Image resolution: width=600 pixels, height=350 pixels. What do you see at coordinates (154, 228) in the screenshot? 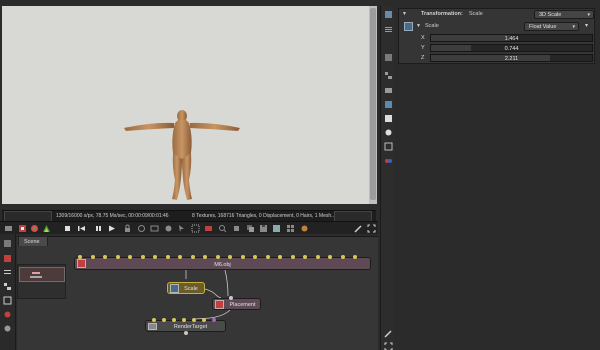
I see `white-balance-icon` at bounding box center [154, 228].